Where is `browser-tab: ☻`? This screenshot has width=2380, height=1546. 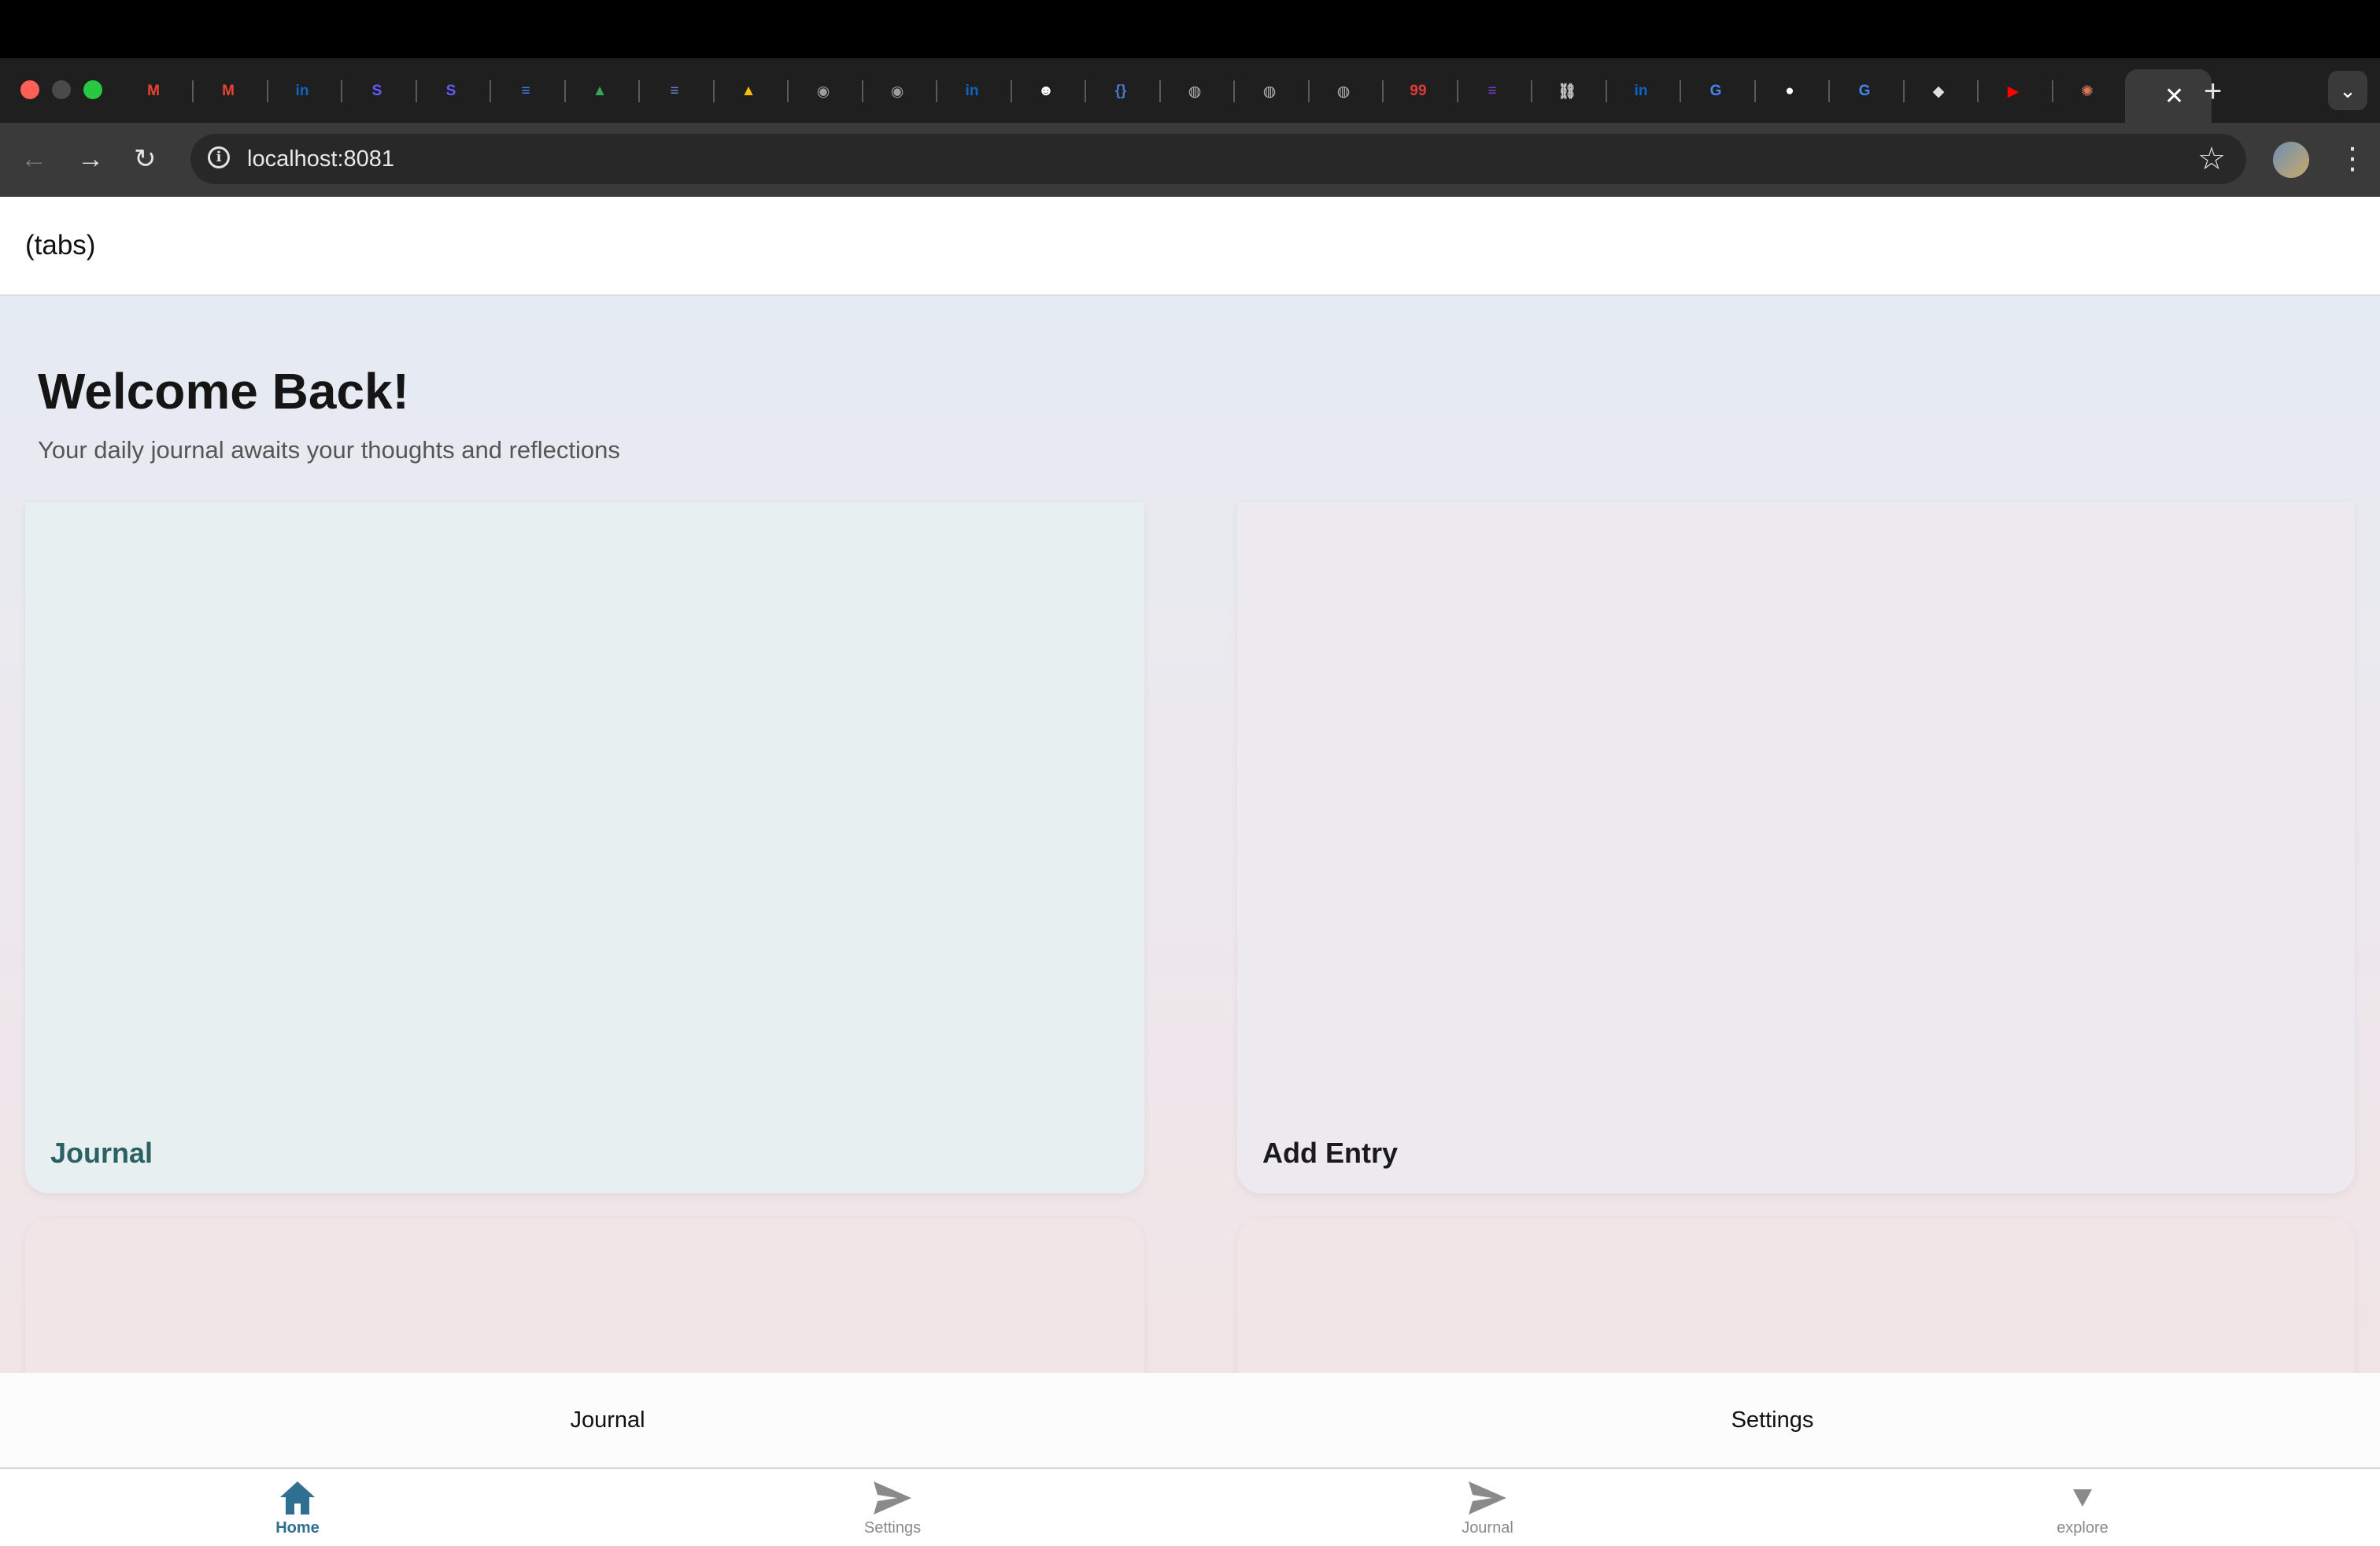
browser-tab: ☻ is located at coordinates (1053, 91).